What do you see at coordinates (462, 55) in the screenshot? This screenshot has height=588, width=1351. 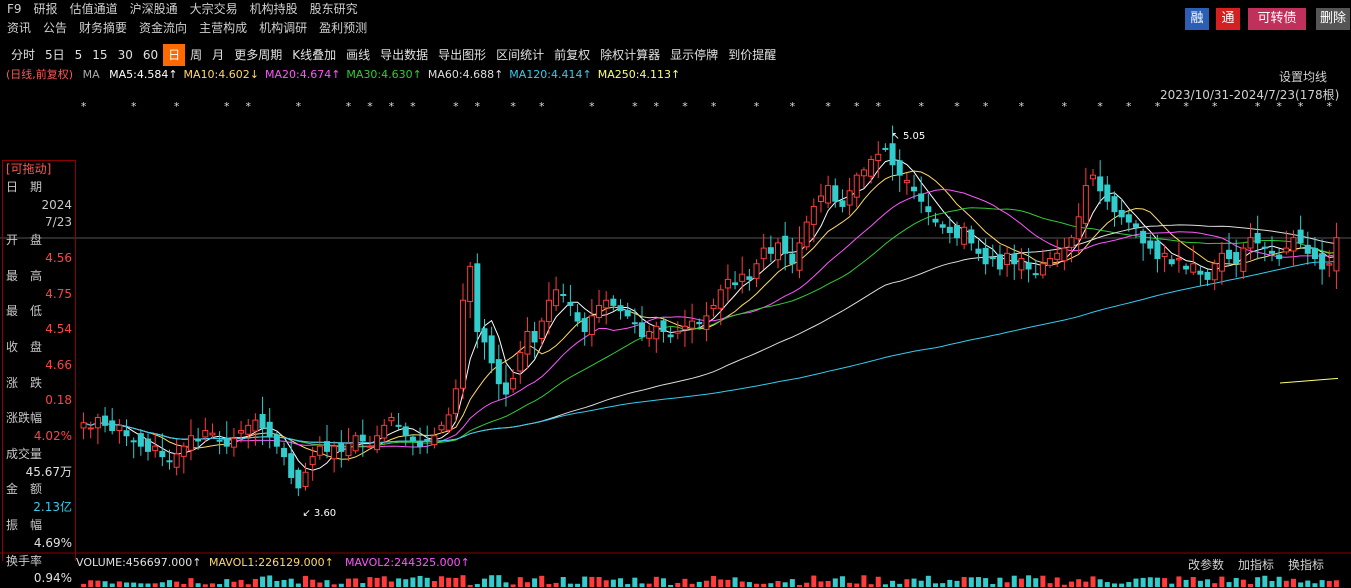 I see `period-tab-13: 导出图形` at bounding box center [462, 55].